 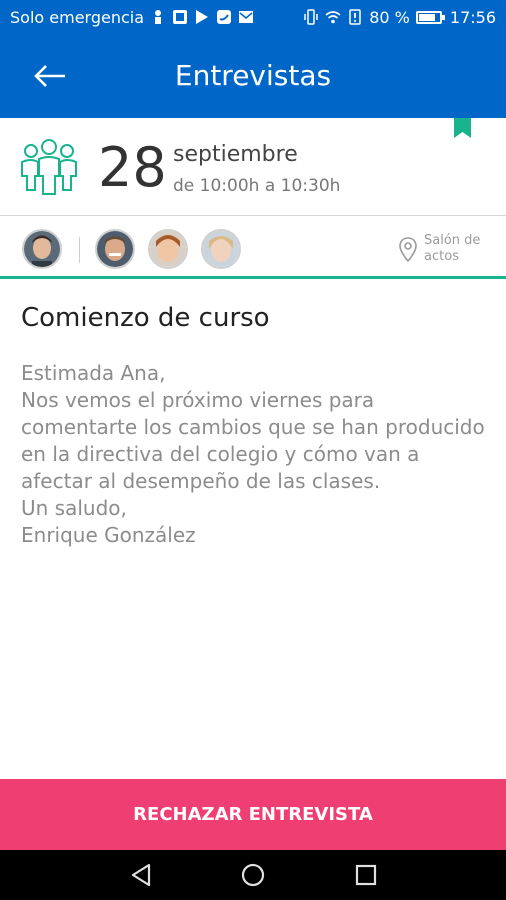 I want to click on avatar-divider, so click(x=79, y=250).